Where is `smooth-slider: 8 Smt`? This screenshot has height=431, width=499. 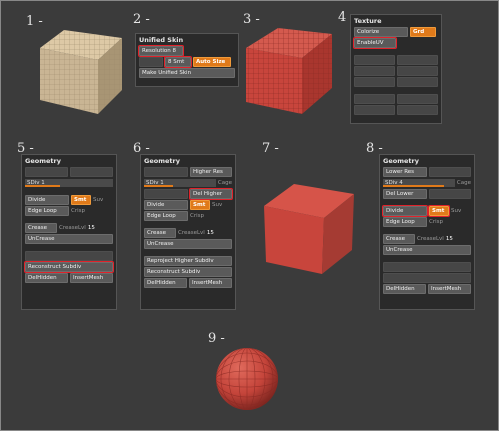
smooth-slider: 8 Smt is located at coordinates (178, 62).